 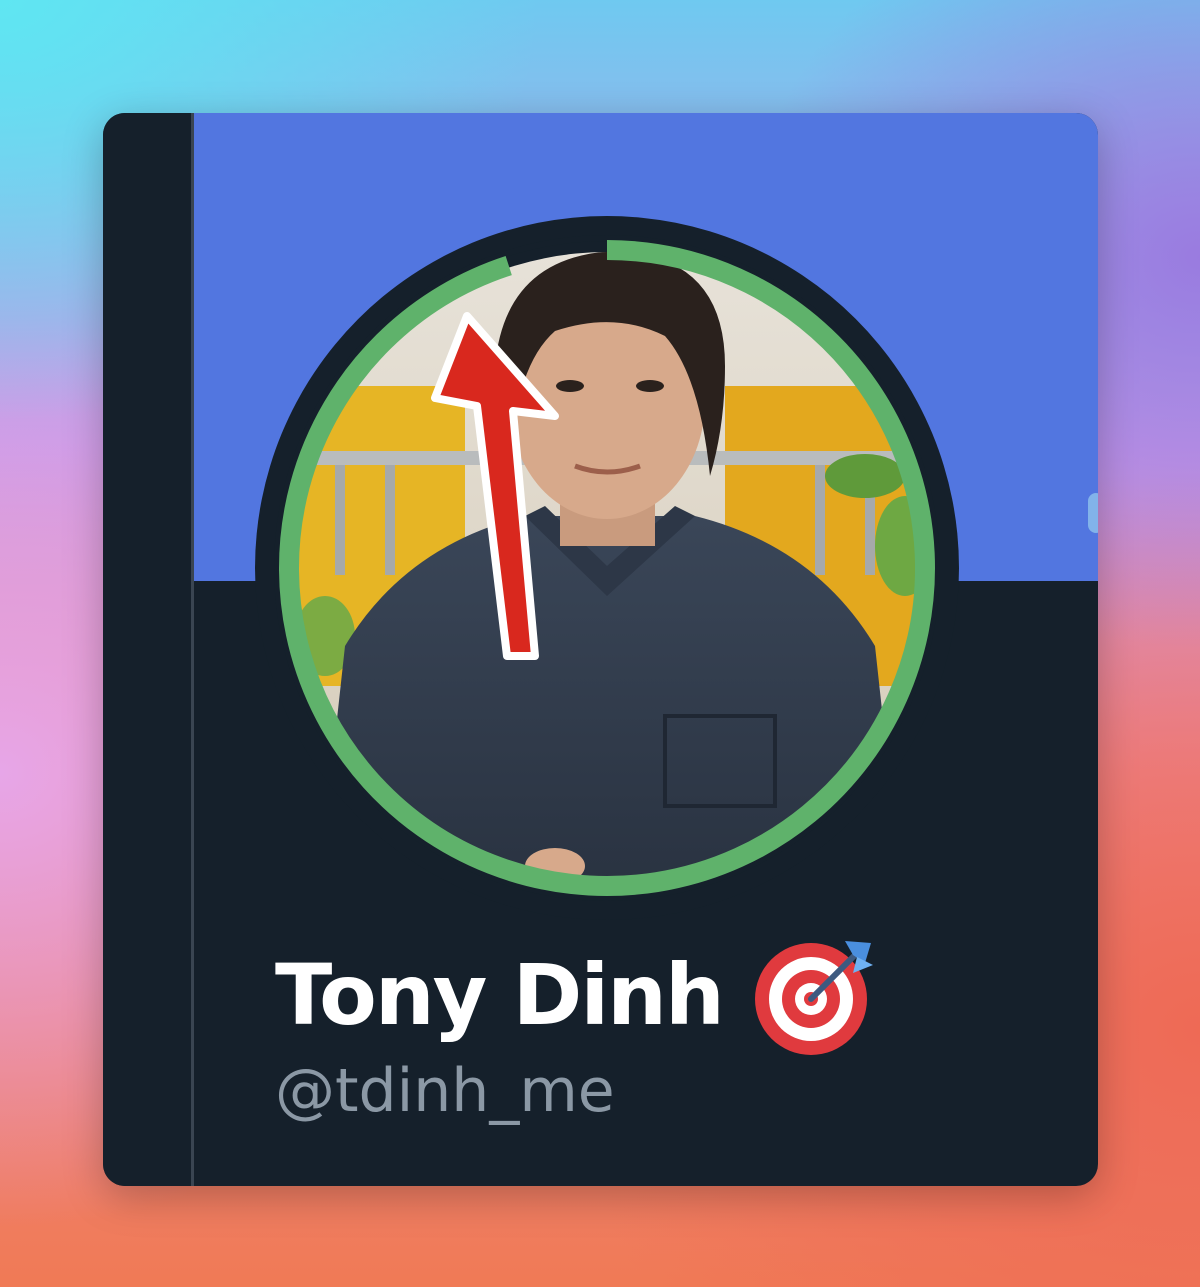 What do you see at coordinates (445, 1091) in the screenshot?
I see `user-handle: @tdinh_me` at bounding box center [445, 1091].